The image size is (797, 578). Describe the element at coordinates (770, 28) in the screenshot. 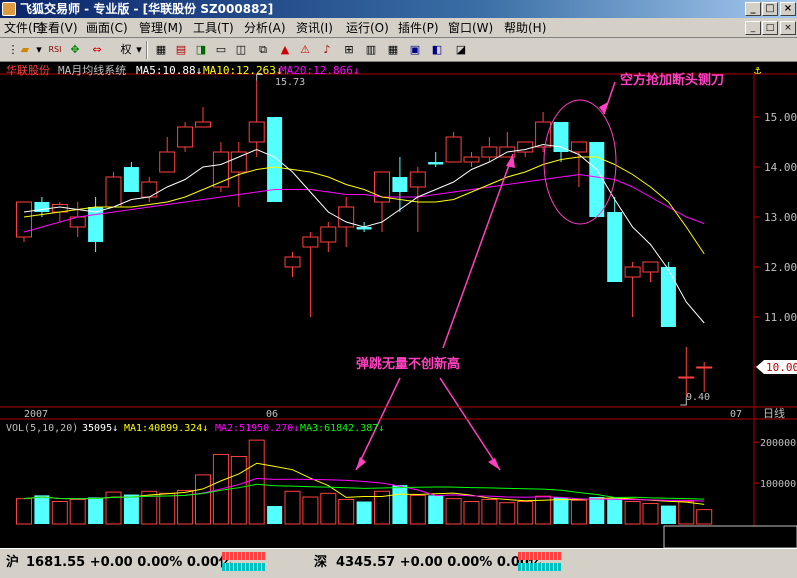

I see `mdi-restore-button: □` at that location.